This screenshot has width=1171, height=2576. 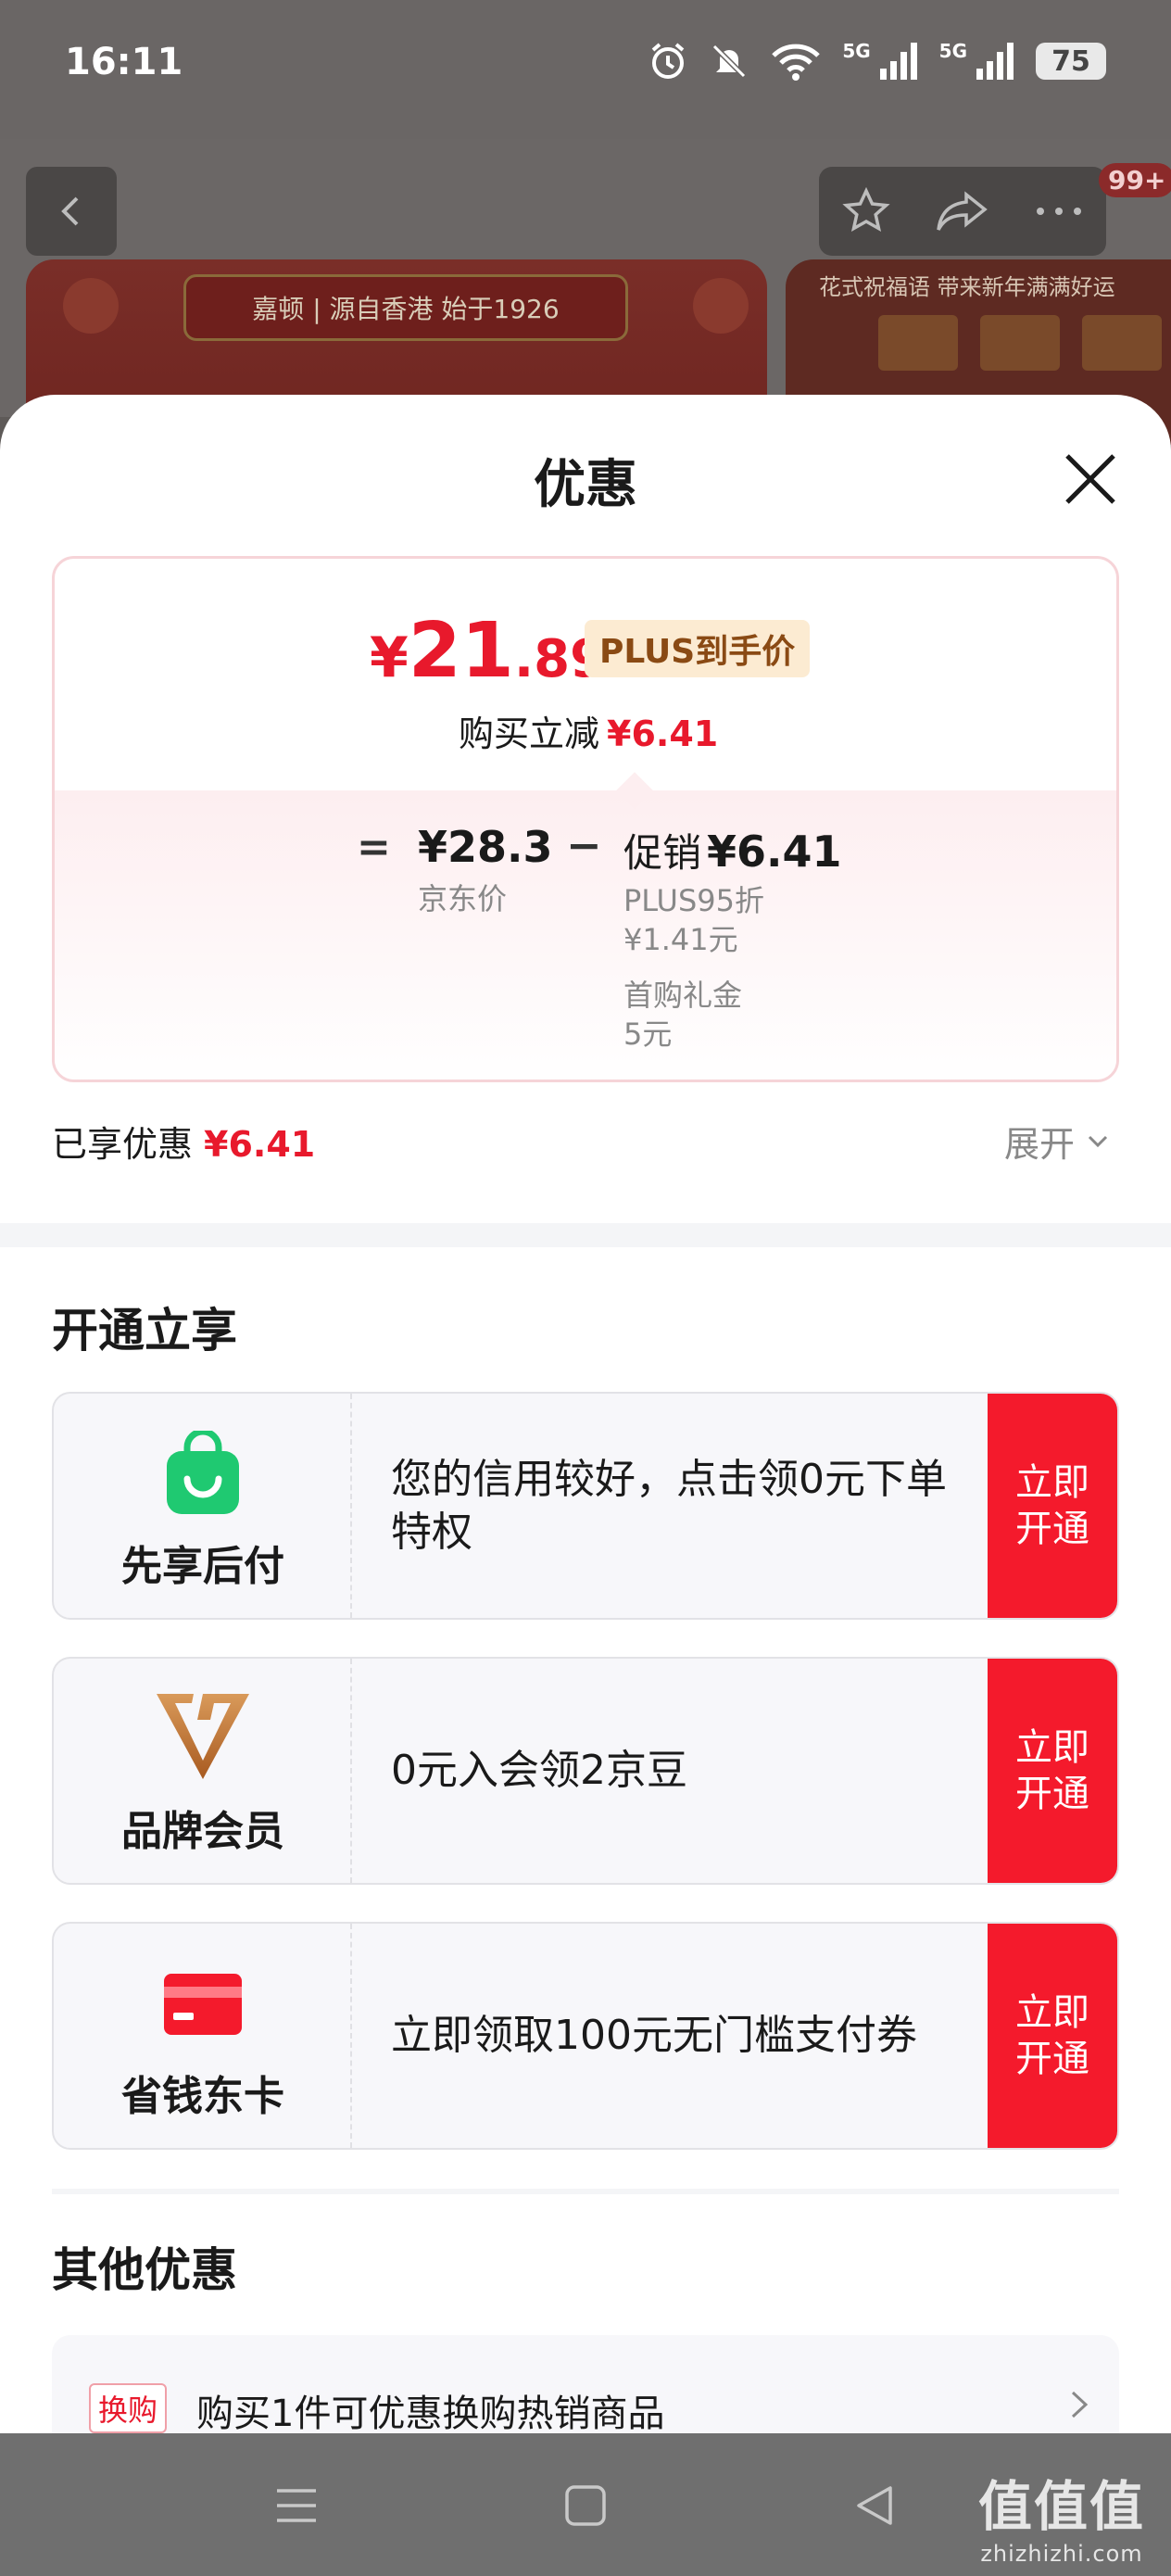 I want to click on nav-back-button, so click(x=875, y=2505).